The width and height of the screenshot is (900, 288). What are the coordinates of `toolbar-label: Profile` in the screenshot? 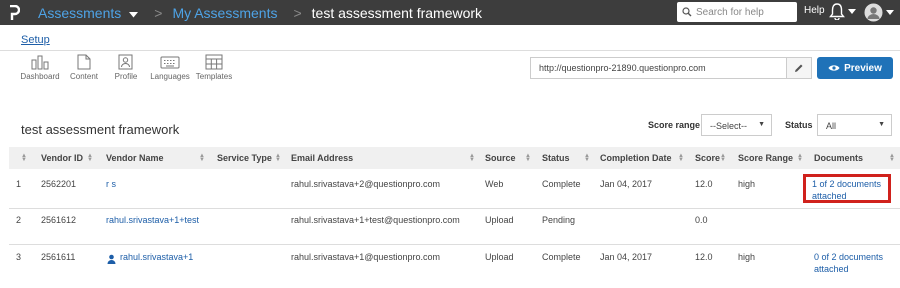 It's located at (126, 76).